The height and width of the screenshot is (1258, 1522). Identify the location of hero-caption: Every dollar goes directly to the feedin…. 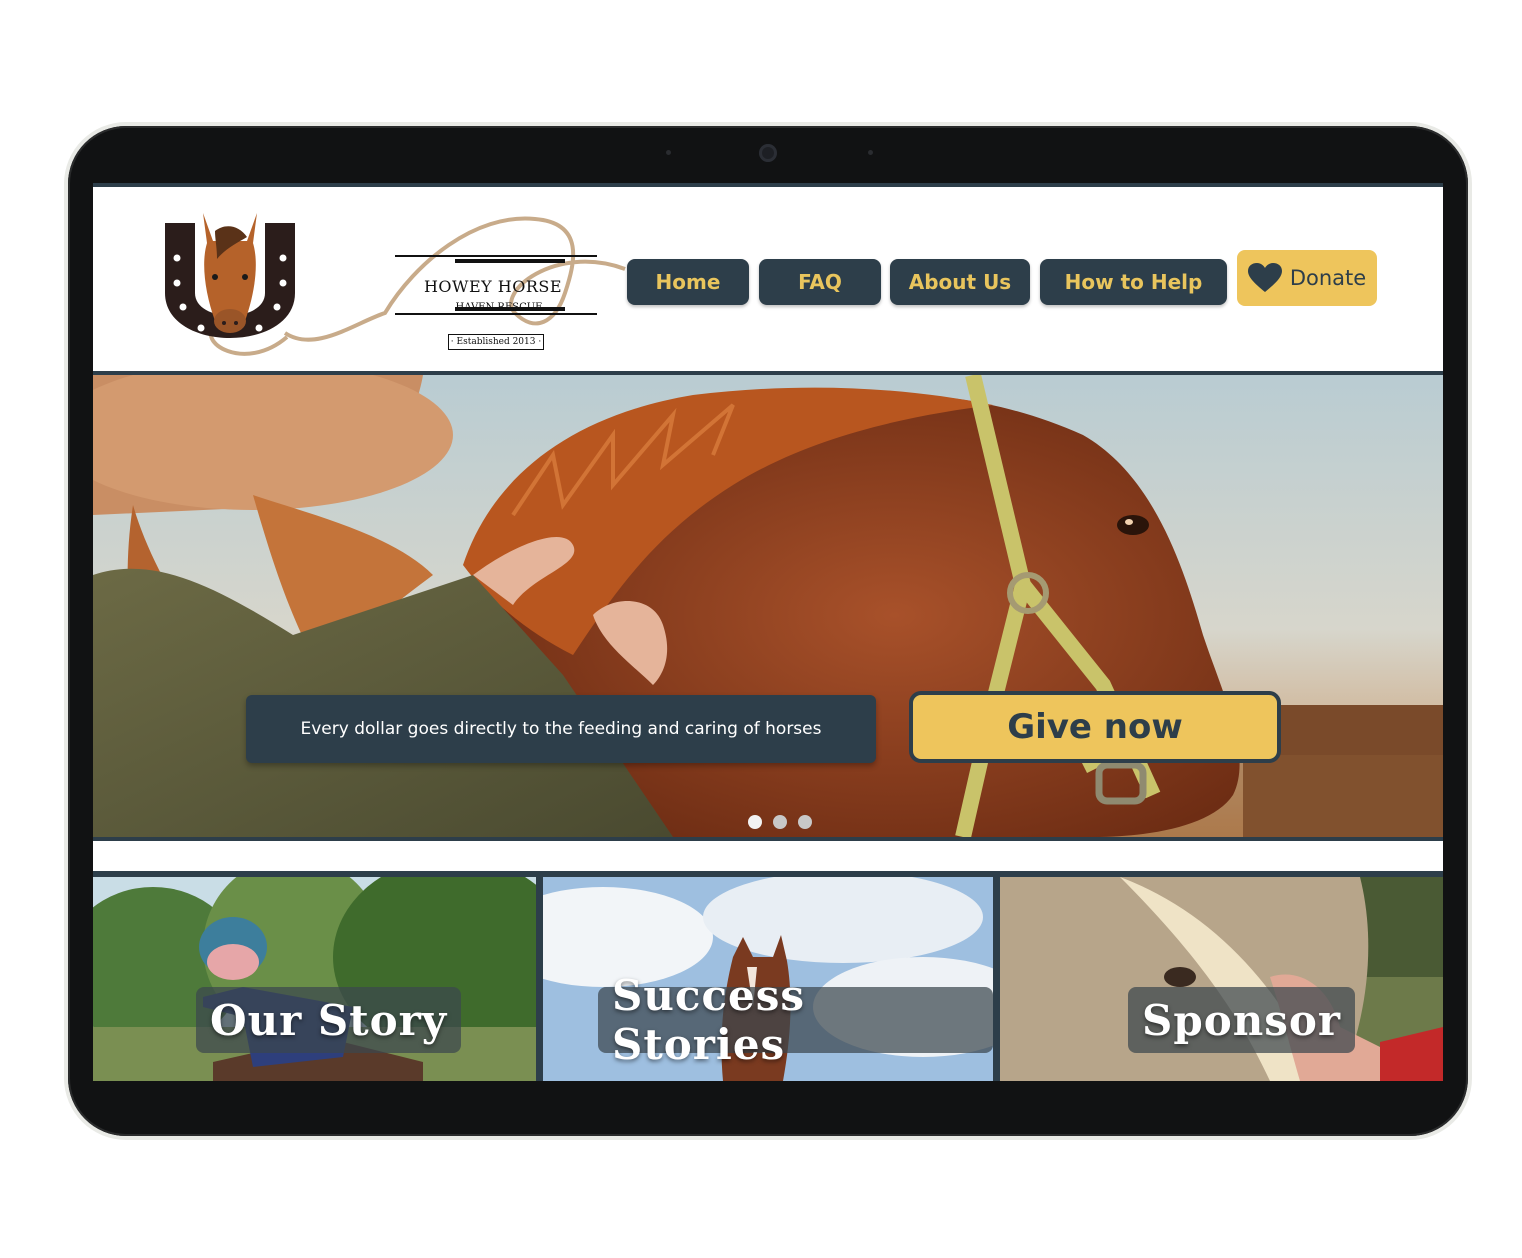
(561, 729).